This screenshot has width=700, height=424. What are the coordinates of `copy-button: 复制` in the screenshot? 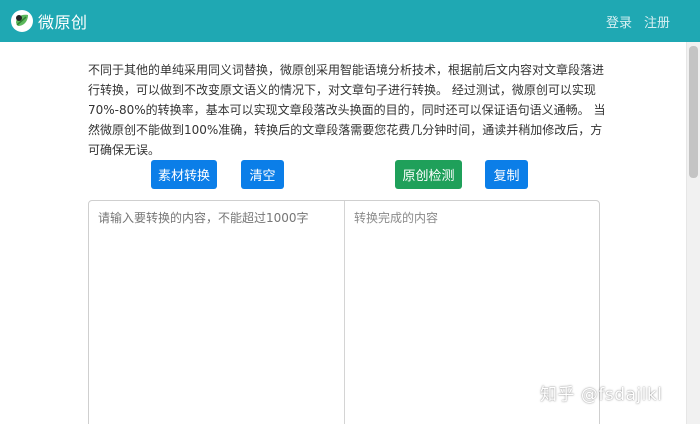 It's located at (506, 174).